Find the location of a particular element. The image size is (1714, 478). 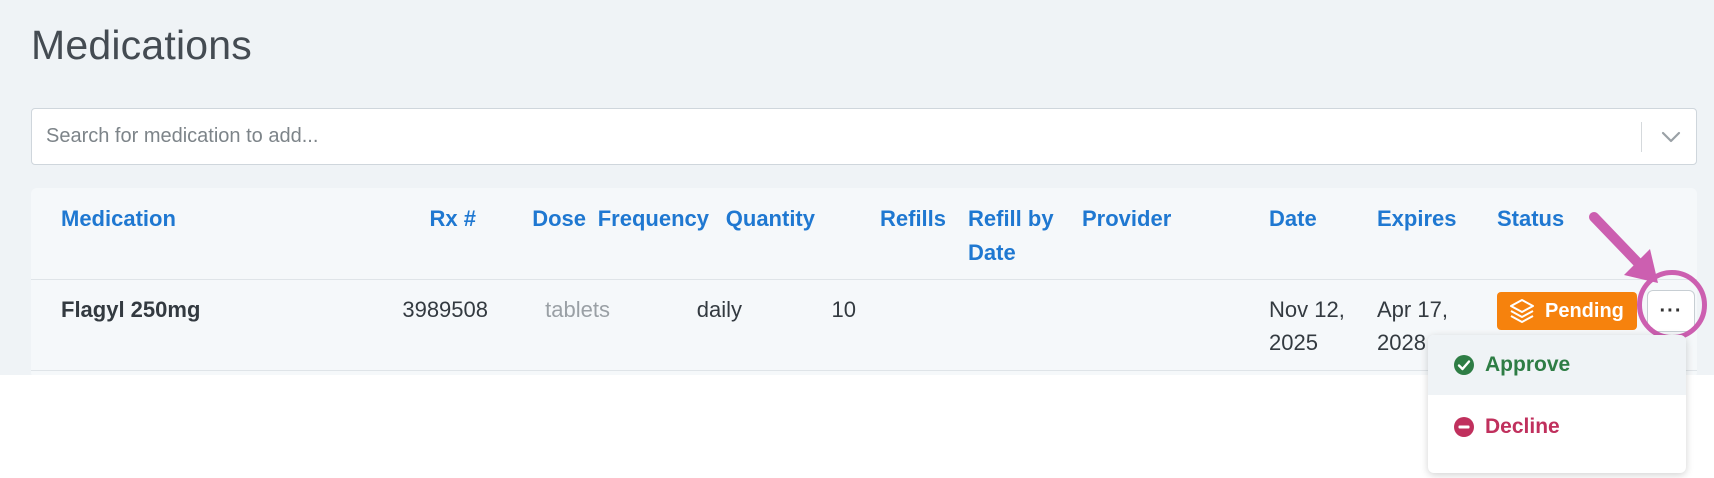

row-rx: 3989508 is located at coordinates (445, 309).